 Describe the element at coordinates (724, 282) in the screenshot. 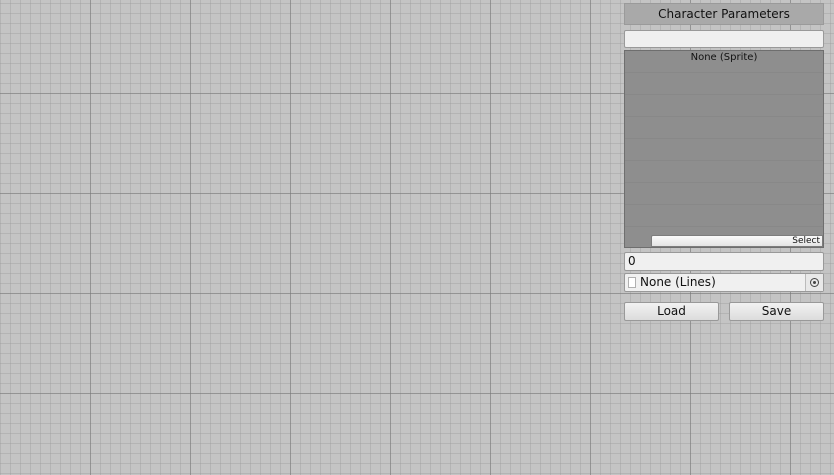

I see `lines-object-field: None (Lines)` at that location.